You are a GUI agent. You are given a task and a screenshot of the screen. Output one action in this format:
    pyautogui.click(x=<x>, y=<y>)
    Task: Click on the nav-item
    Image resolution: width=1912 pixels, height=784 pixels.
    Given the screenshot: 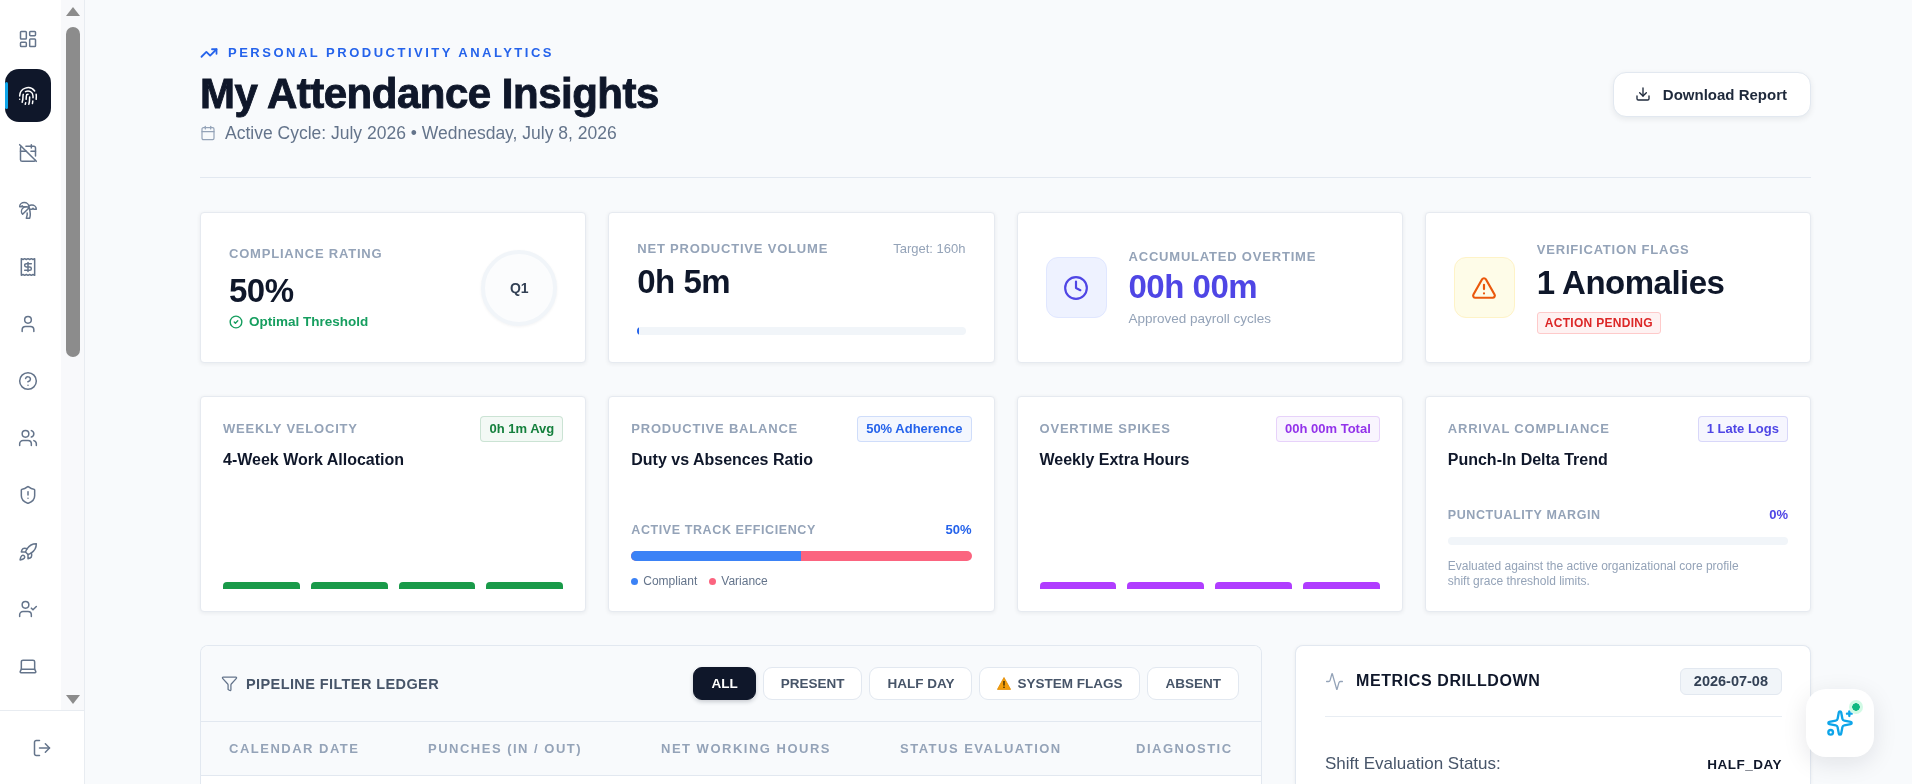 What is the action you would take?
    pyautogui.click(x=28, y=95)
    